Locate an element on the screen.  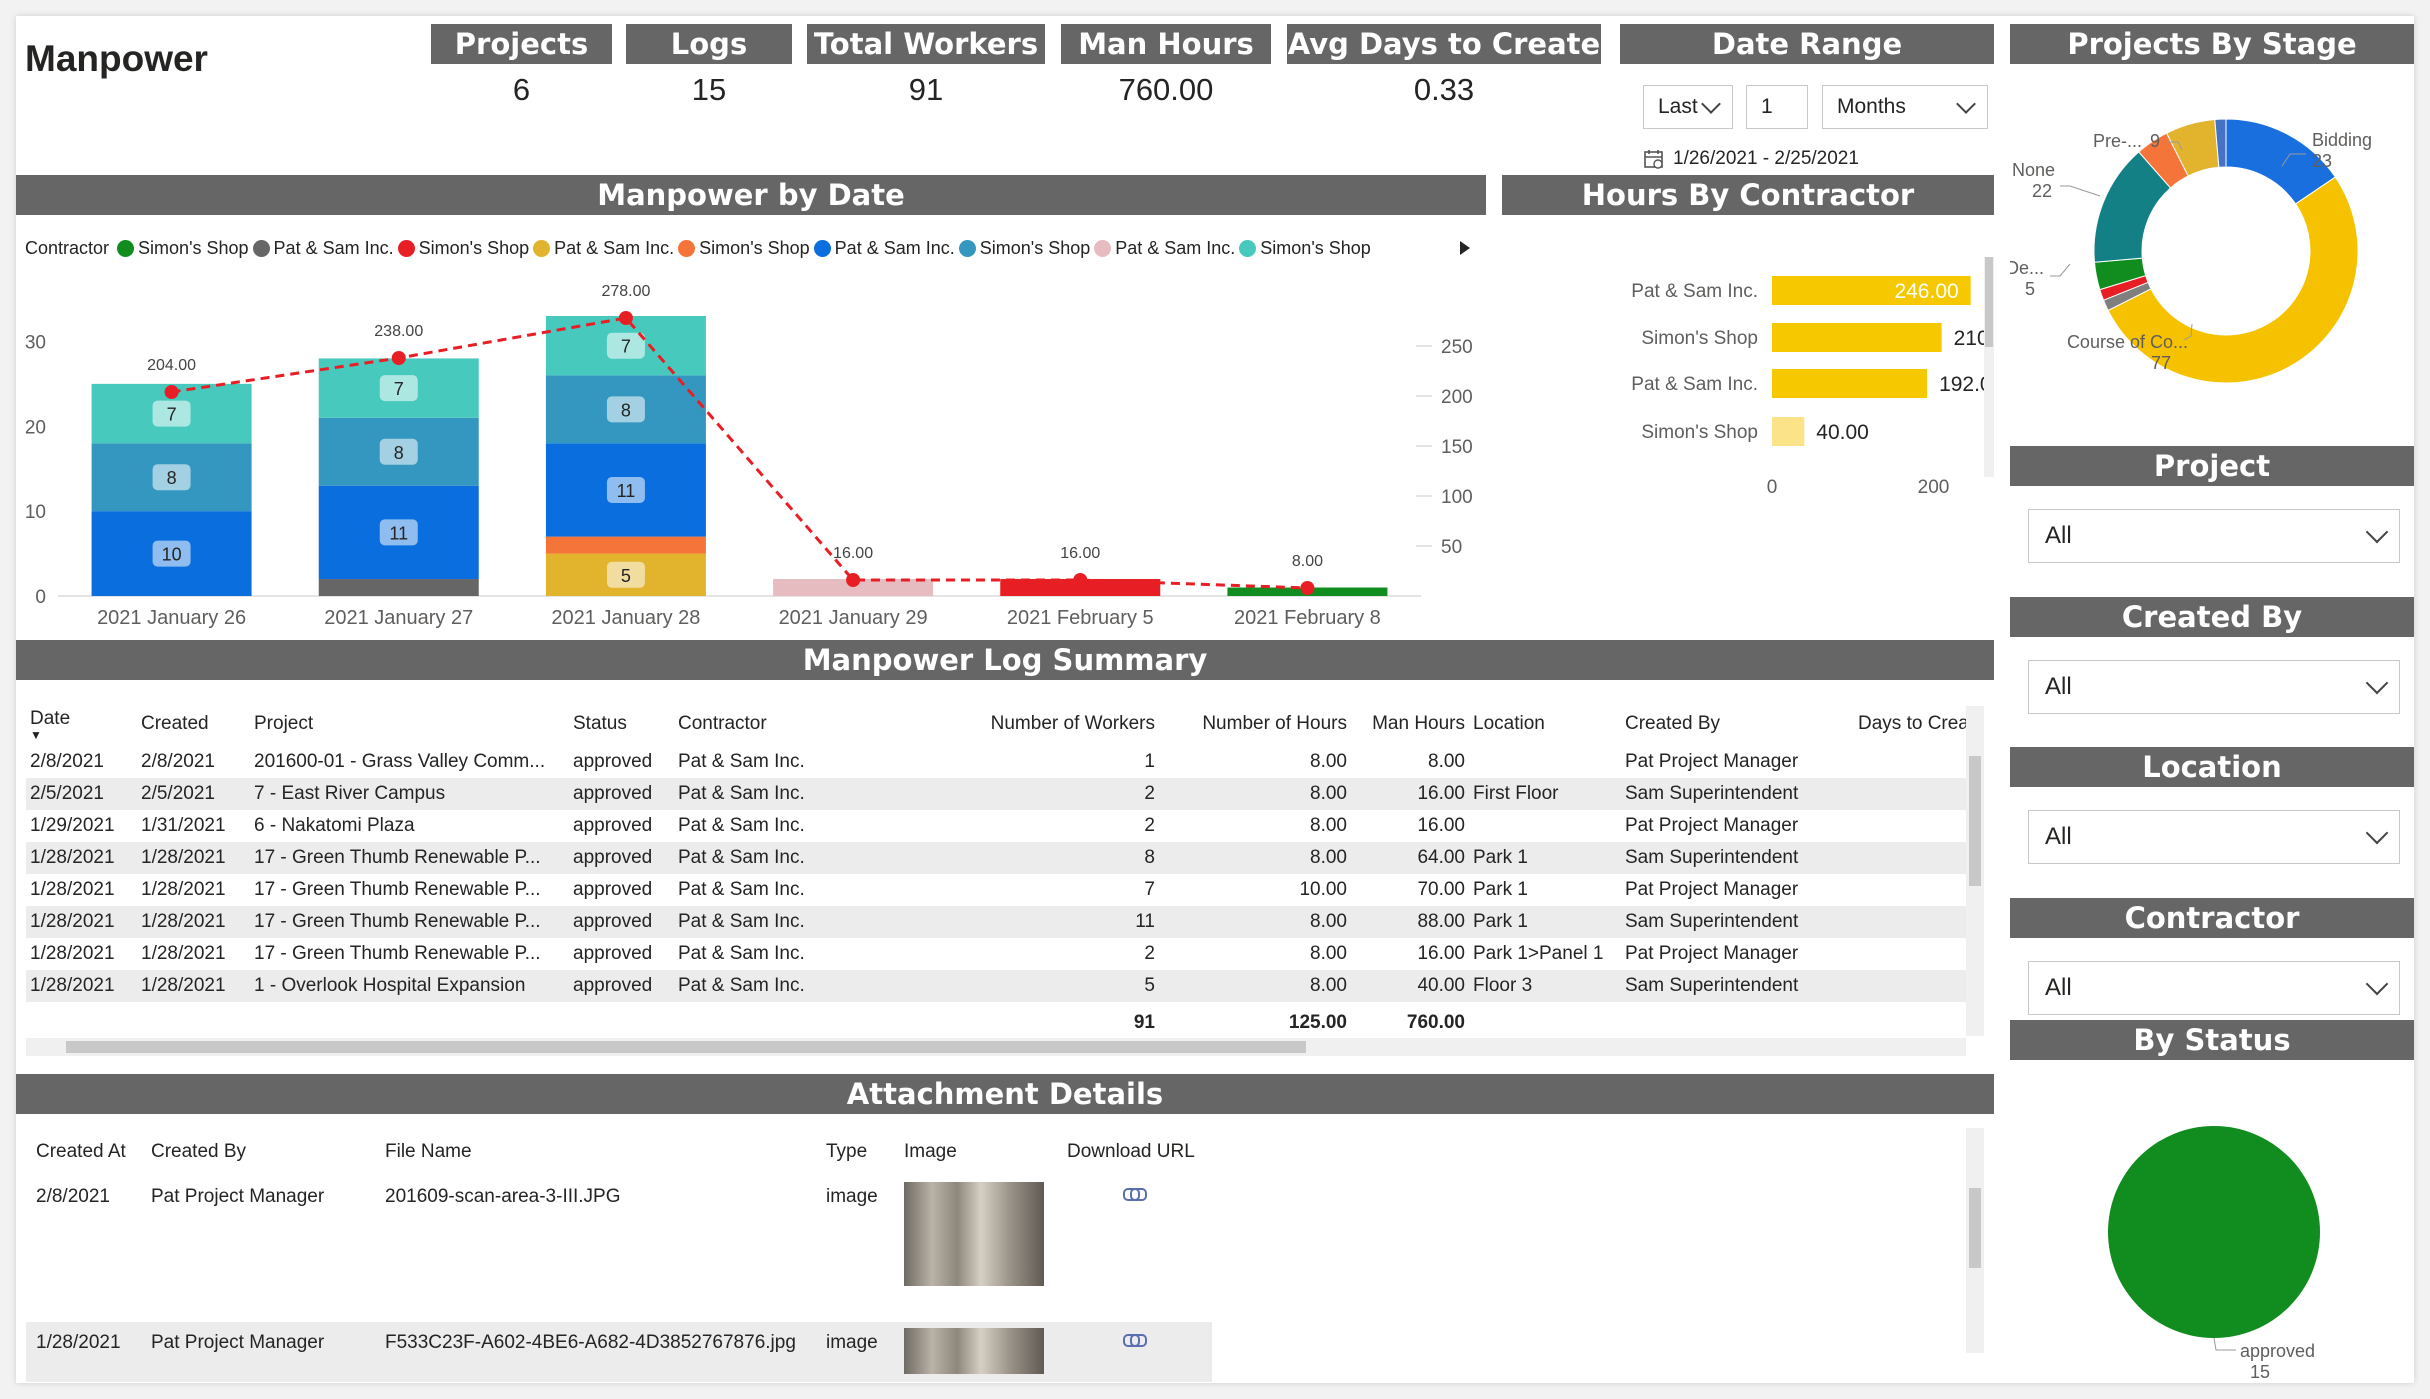
by-status-chart: approved15 is located at coordinates (2212, 1223).